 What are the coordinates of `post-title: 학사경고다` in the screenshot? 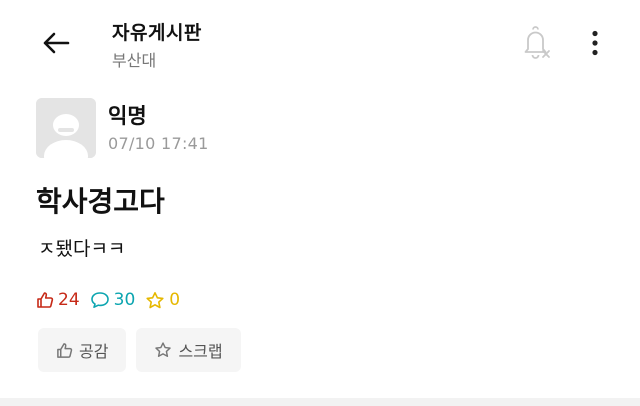 It's located at (100, 201).